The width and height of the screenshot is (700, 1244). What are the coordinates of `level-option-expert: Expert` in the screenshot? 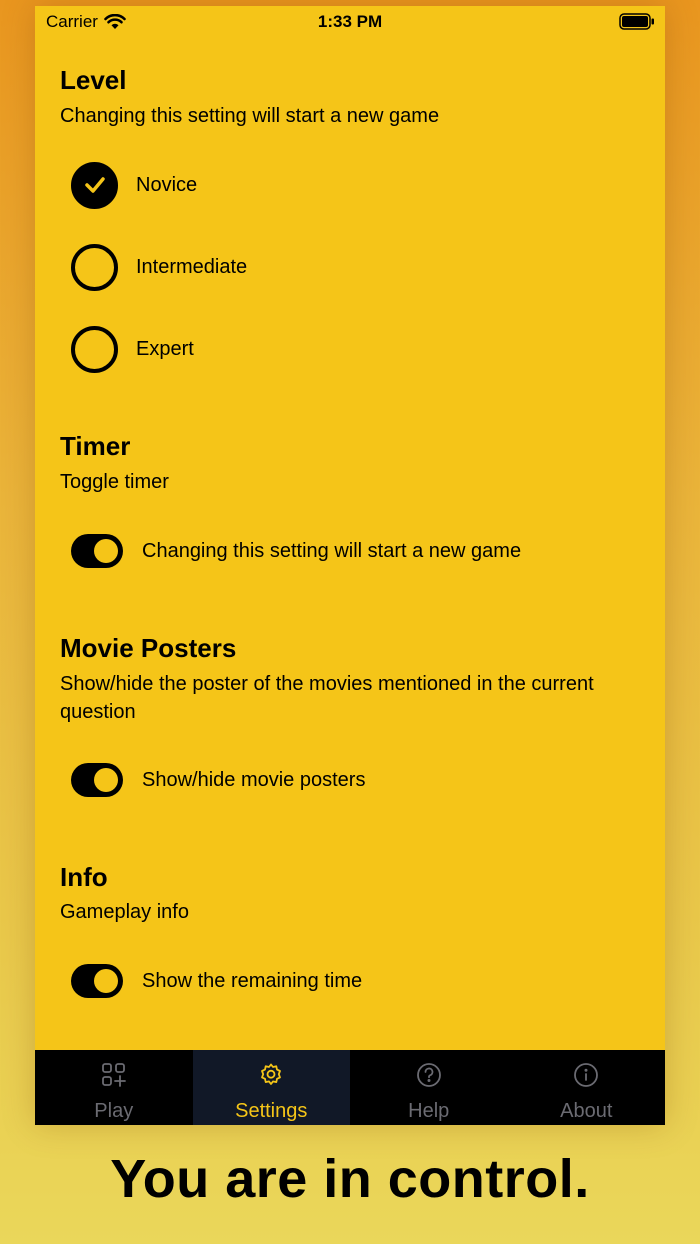 It's located at (132, 349).